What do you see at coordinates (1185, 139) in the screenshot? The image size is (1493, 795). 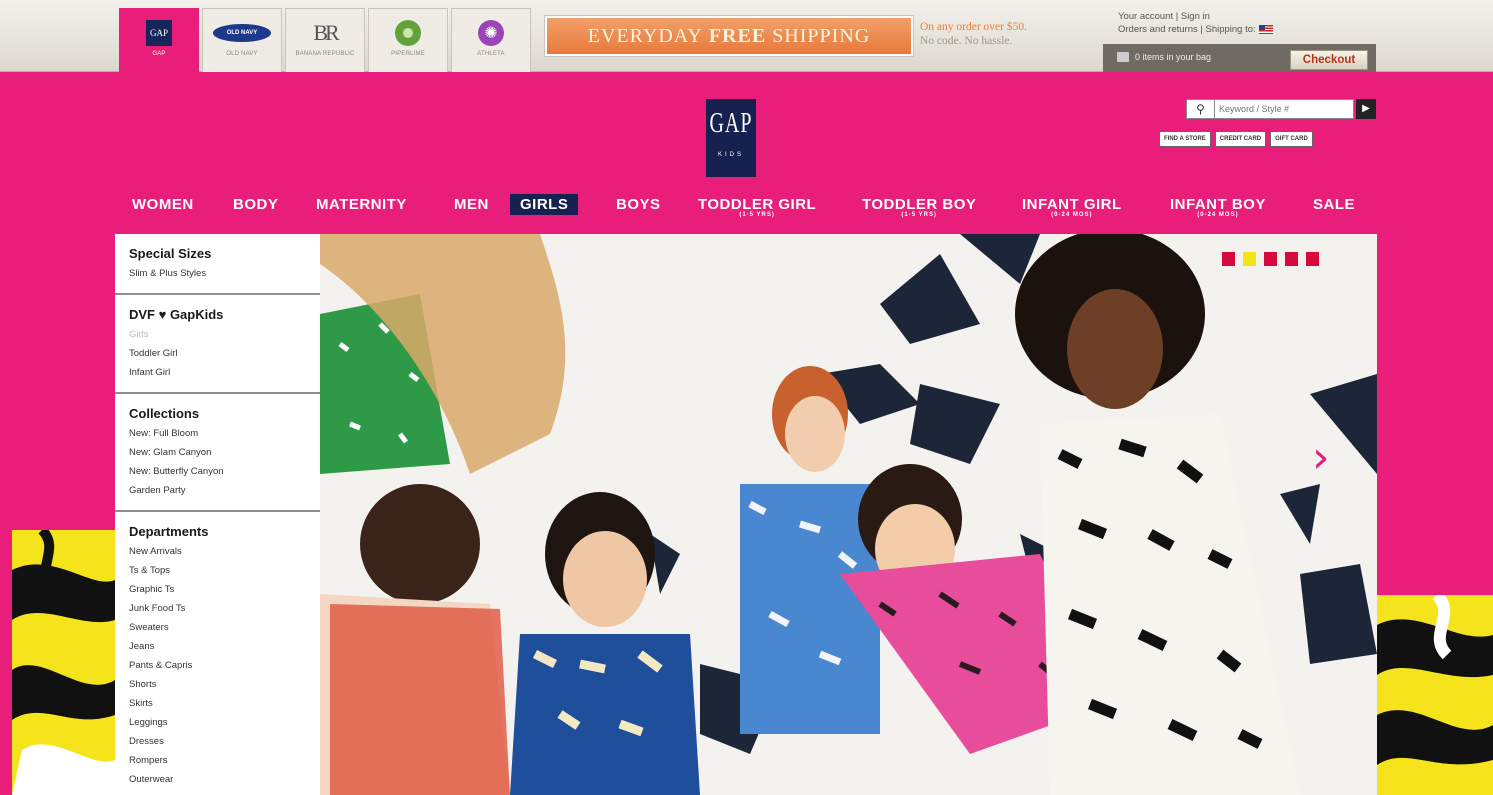 I see `find-a-store-button: FIND A STORE` at bounding box center [1185, 139].